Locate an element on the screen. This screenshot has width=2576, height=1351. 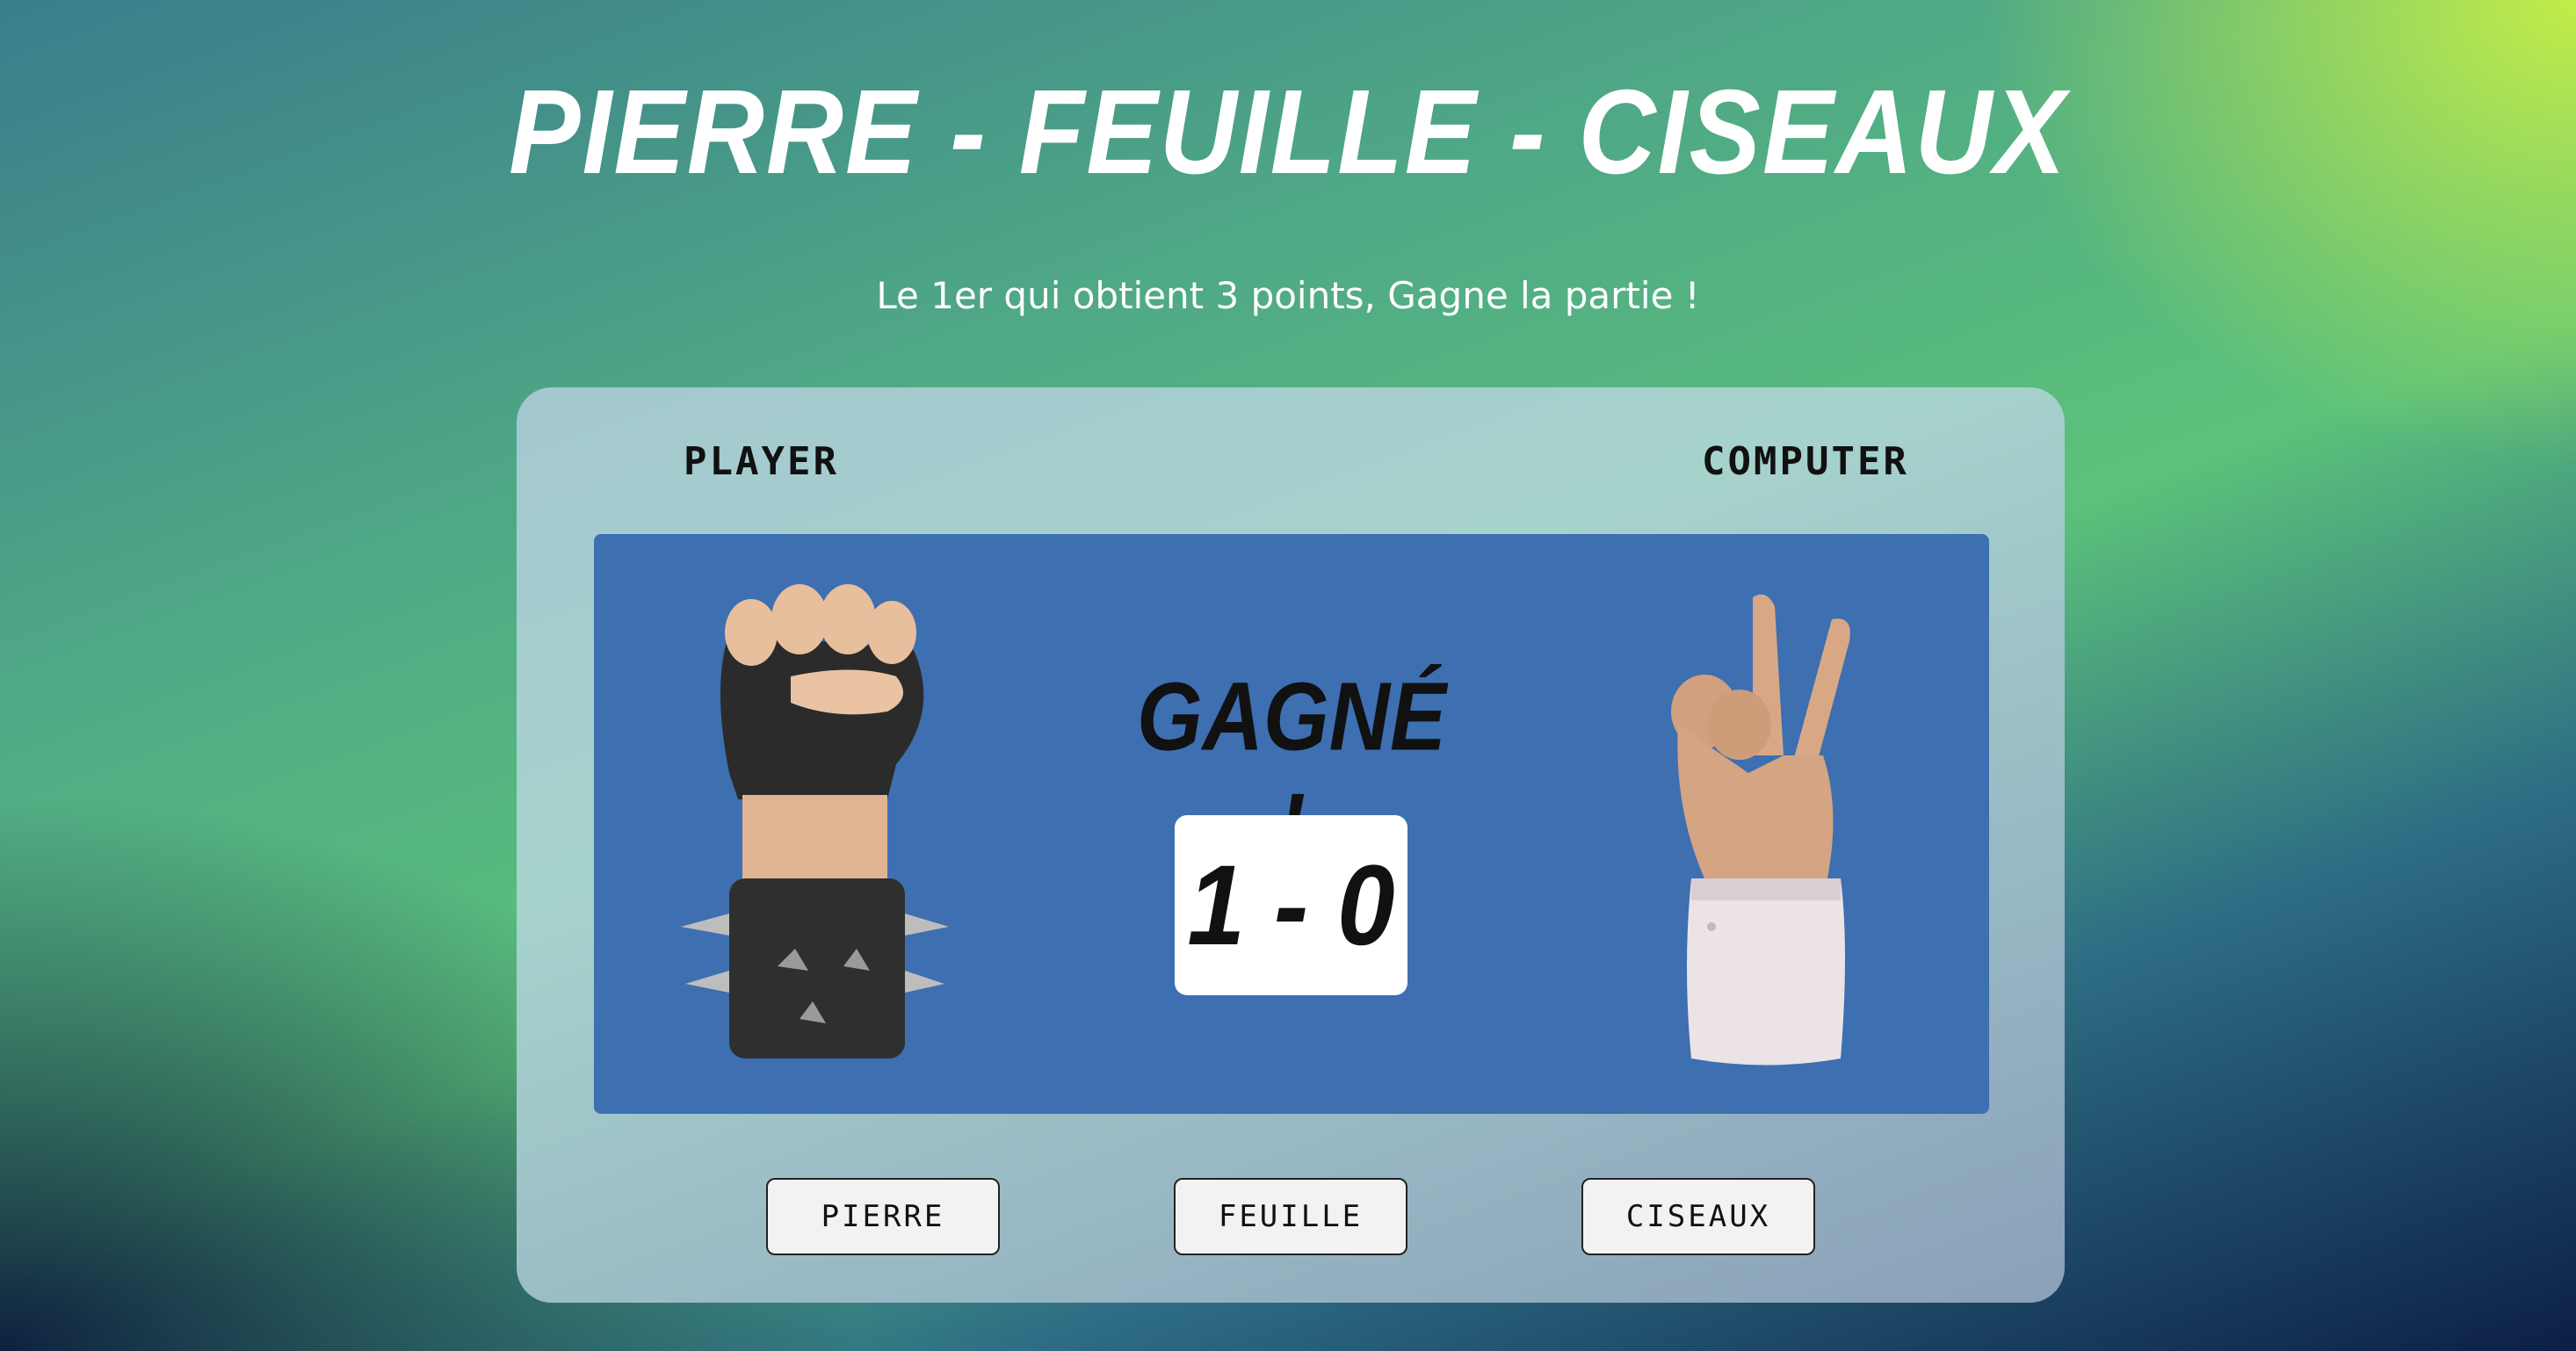
score-value: 1 - 0 is located at coordinates (1291, 905).